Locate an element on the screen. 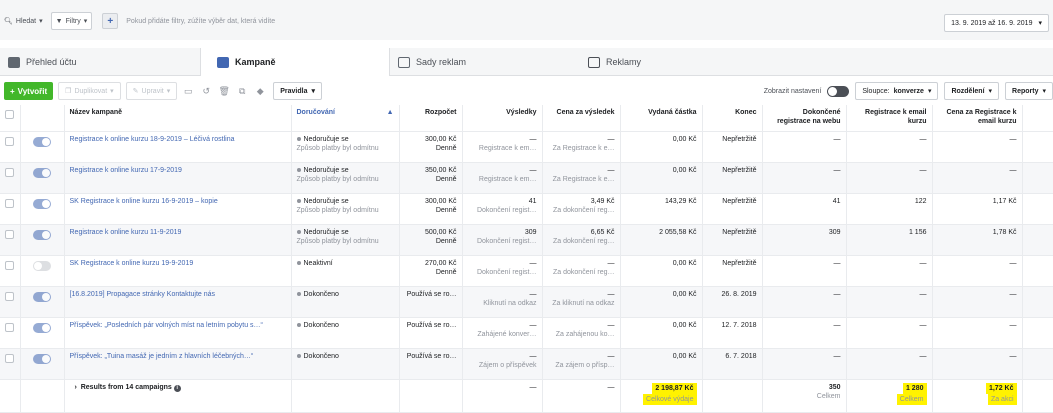 This screenshot has width=1053, height=413. col-cost-per-result: Cena za výsledek is located at coordinates (581, 118).